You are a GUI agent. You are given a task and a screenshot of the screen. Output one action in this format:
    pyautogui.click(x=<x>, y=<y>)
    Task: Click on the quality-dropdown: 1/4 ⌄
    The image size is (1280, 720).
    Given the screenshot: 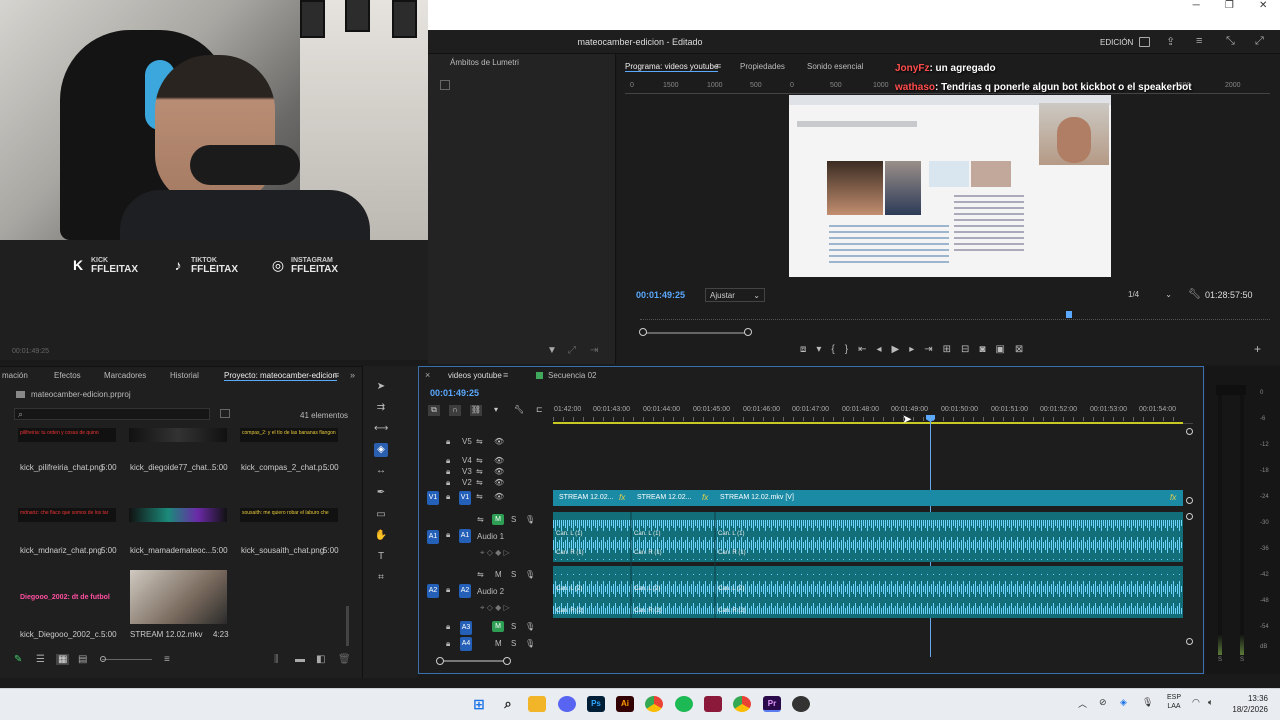 What is the action you would take?
    pyautogui.click(x=1150, y=295)
    